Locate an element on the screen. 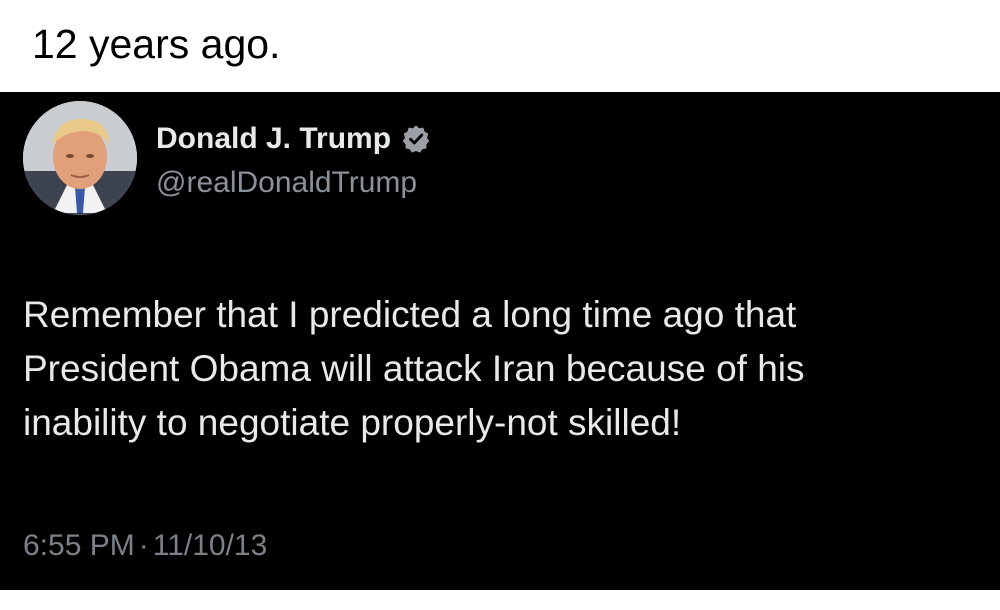 Image resolution: width=1000 pixels, height=610 pixels. tweet-date: 11/10/13 is located at coordinates (210, 545).